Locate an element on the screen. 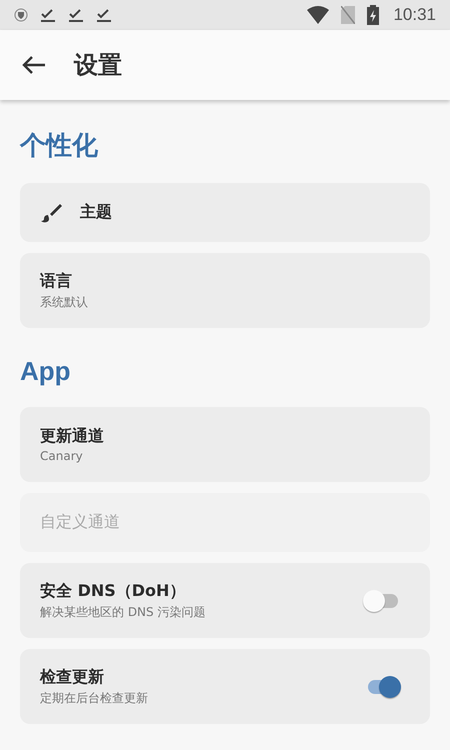  setting-title: 语言 is located at coordinates (56, 281).